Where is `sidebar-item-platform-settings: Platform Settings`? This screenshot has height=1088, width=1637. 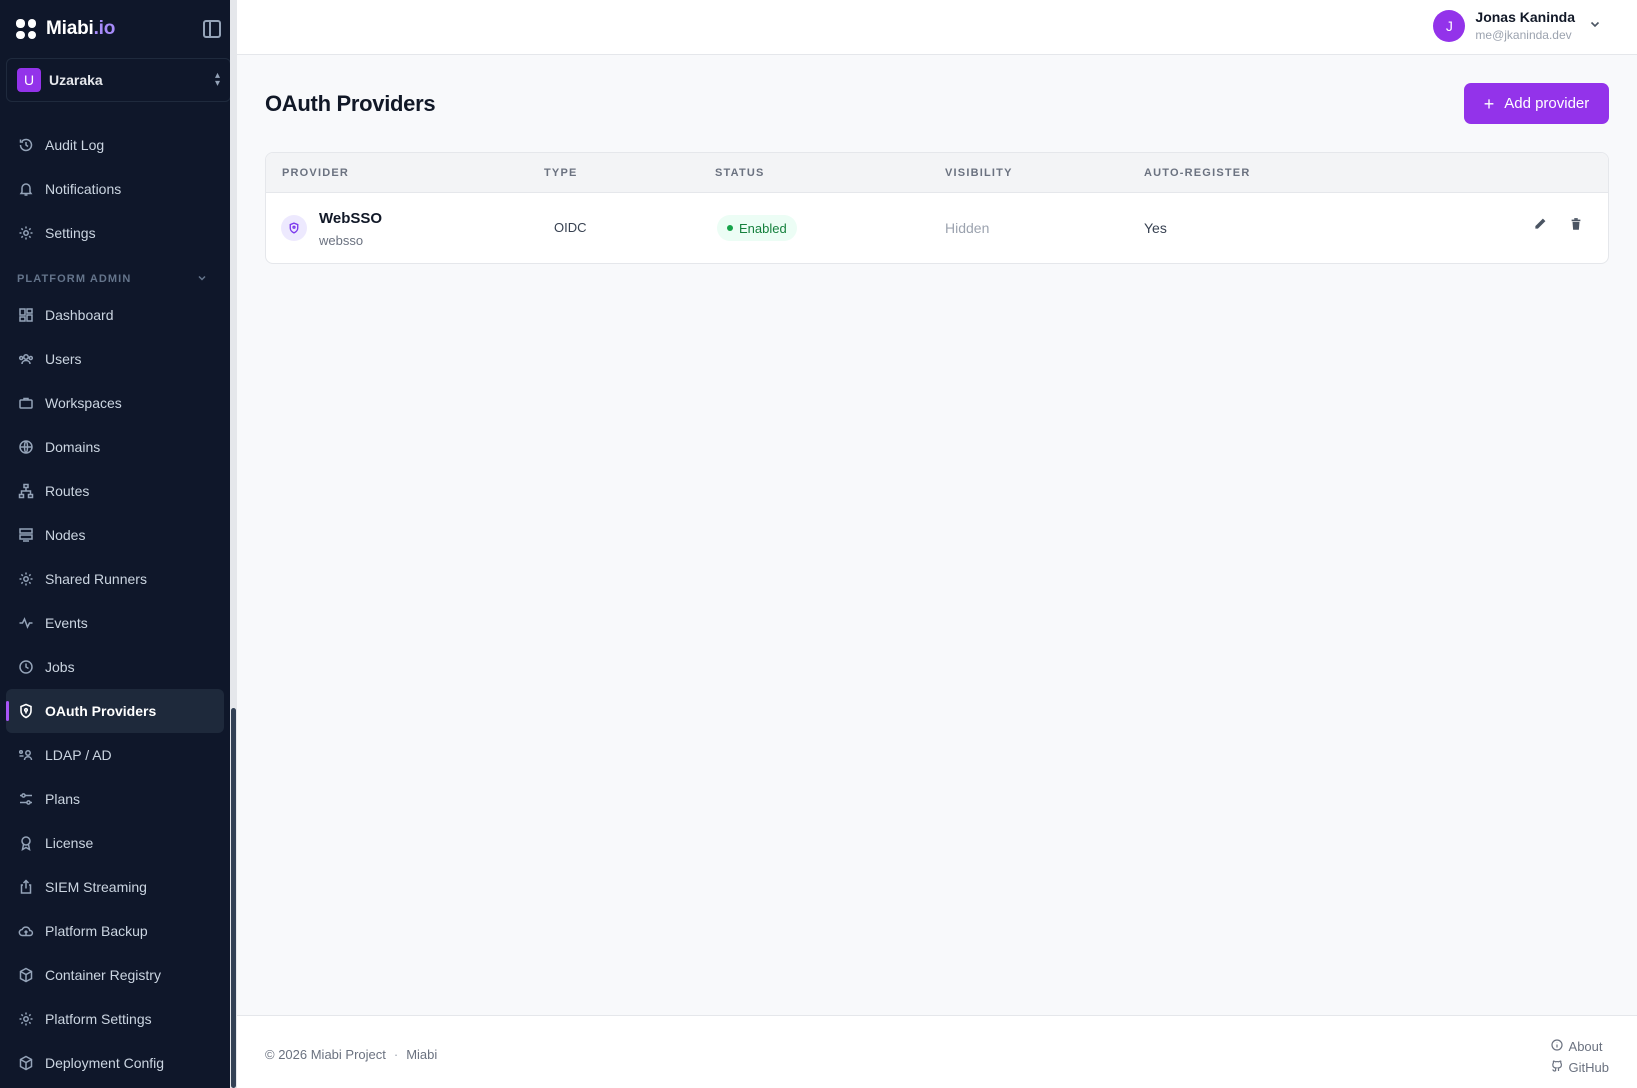 sidebar-item-platform-settings: Platform Settings is located at coordinates (115, 1019).